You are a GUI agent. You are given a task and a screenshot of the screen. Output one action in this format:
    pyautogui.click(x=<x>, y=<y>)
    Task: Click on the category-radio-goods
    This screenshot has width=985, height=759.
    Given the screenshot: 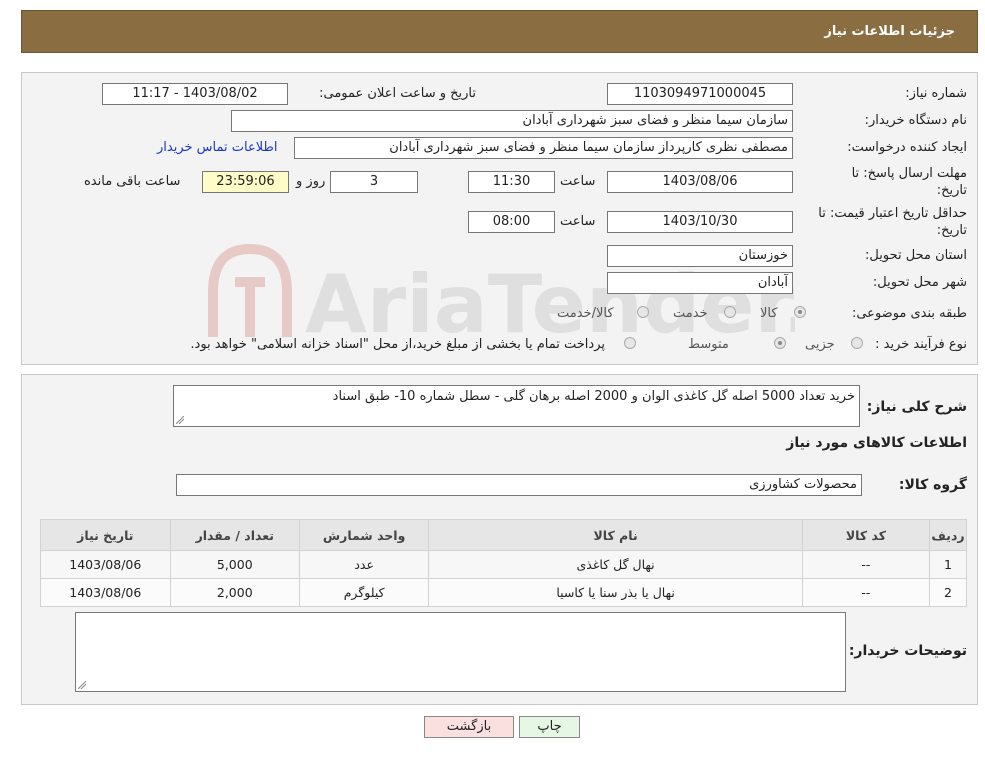 What is the action you would take?
    pyautogui.click(x=800, y=312)
    